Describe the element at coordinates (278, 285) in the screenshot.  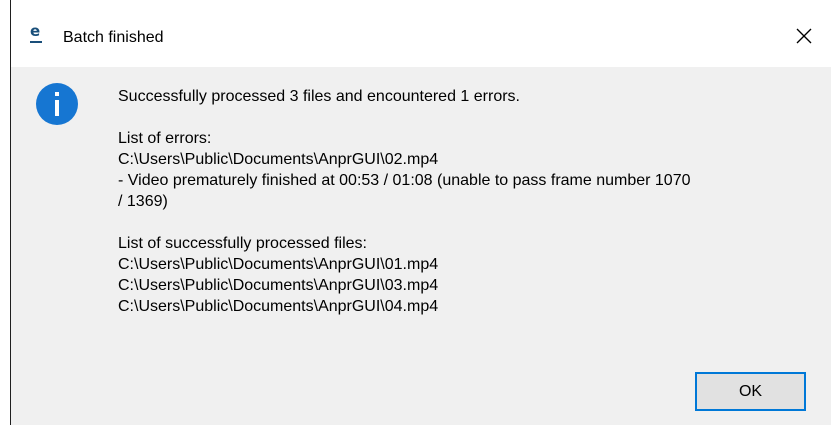
I see `success-file-path: C:\Users\Public\Documents\AnprGUI\03.mp4` at that location.